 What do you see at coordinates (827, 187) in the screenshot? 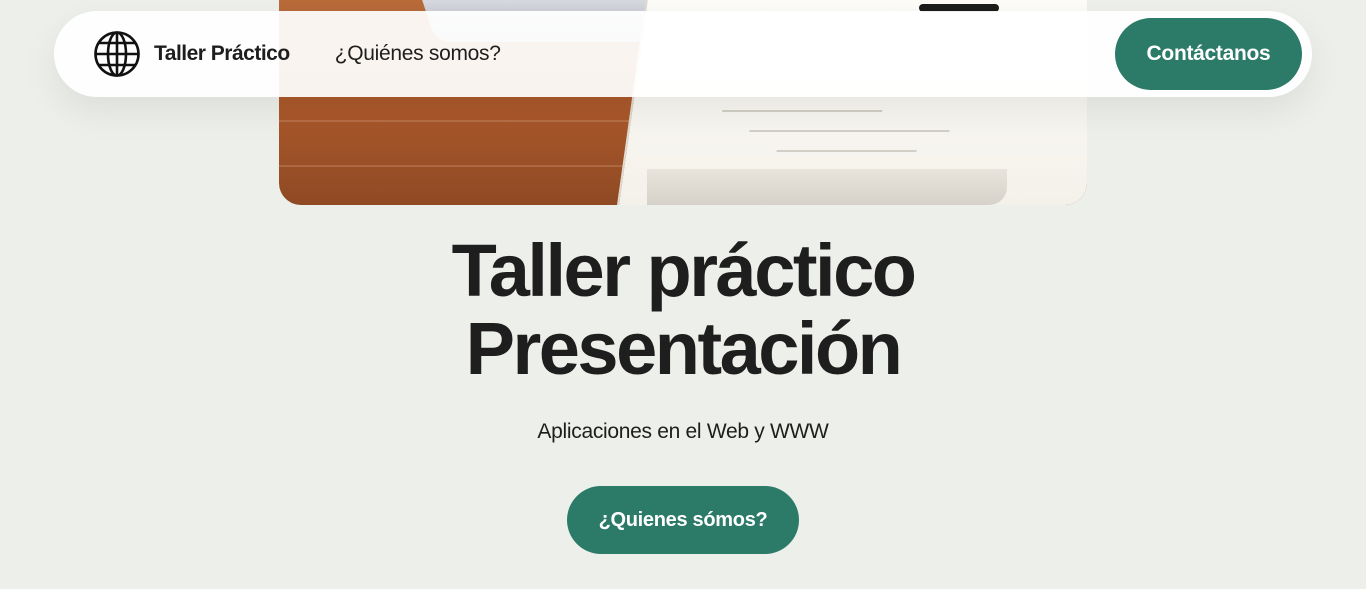
I see `notebook-edge` at bounding box center [827, 187].